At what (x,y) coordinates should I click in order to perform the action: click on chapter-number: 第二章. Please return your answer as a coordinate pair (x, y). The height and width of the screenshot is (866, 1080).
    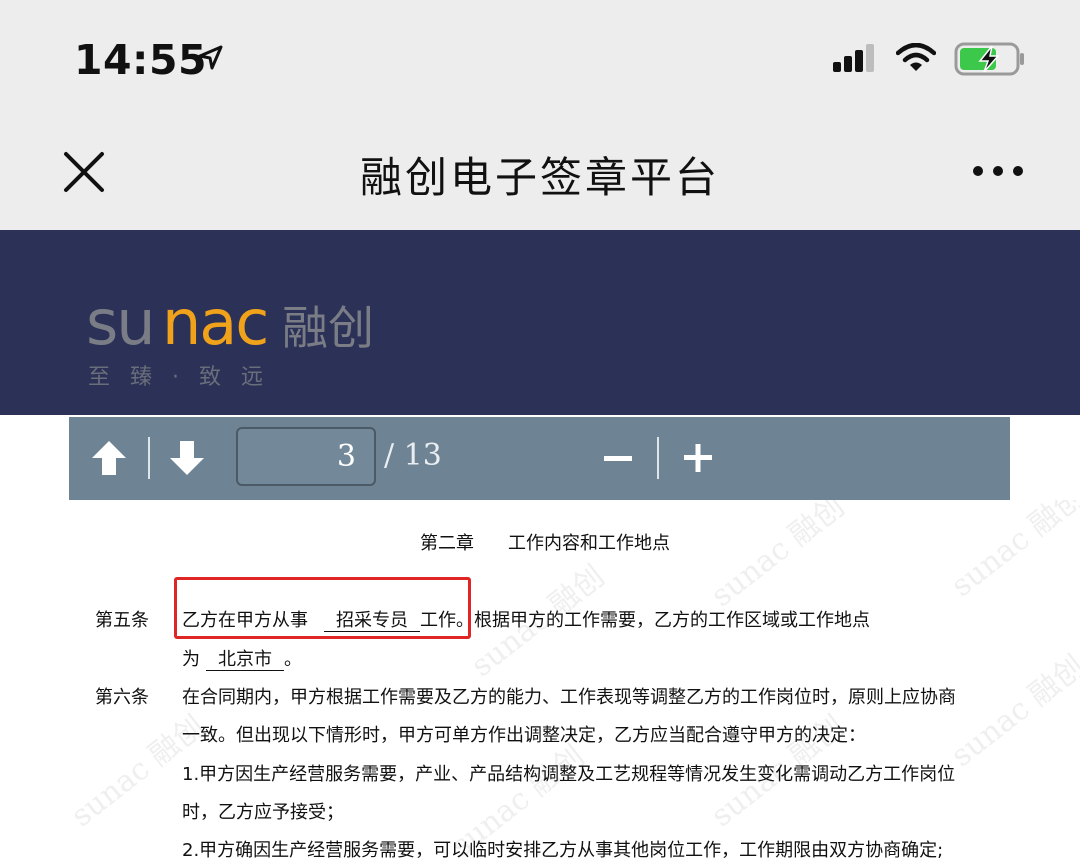
    Looking at the image, I should click on (447, 543).